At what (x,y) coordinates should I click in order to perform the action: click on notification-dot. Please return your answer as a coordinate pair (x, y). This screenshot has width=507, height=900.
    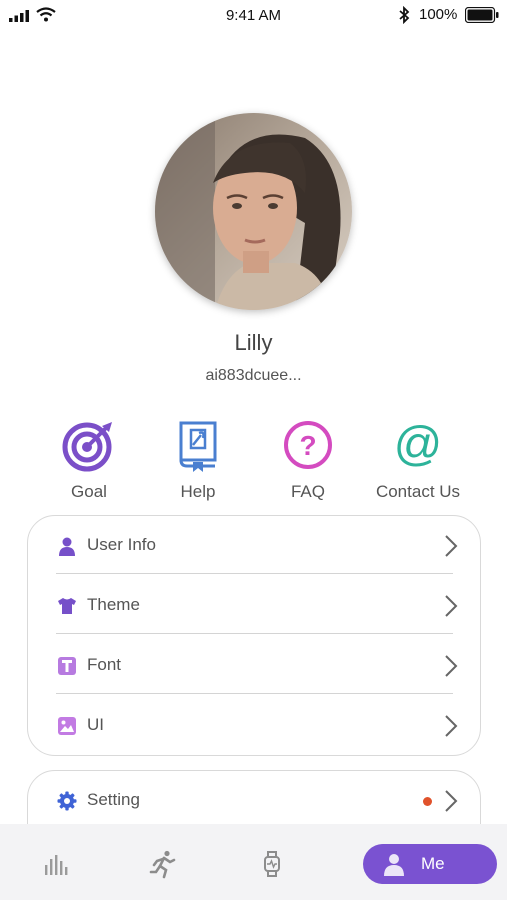
    Looking at the image, I should click on (427, 801).